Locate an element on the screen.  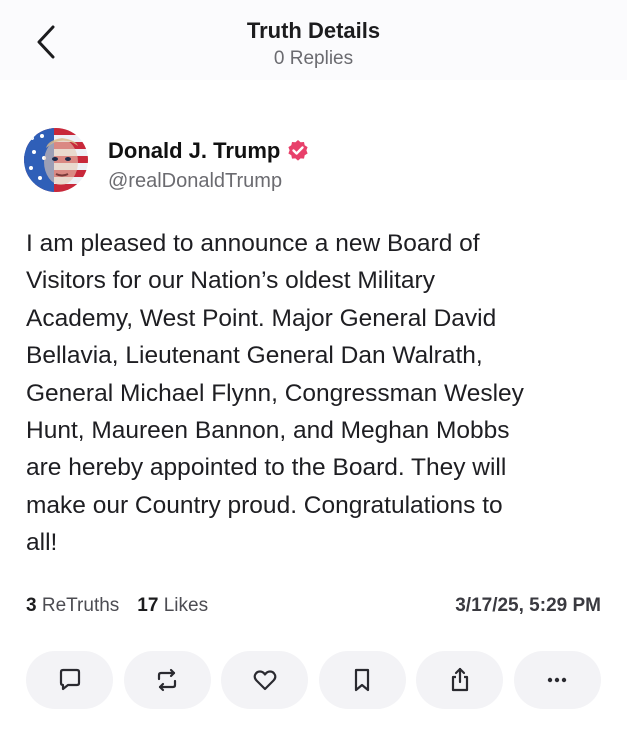
bookmark-button is located at coordinates (362, 680).